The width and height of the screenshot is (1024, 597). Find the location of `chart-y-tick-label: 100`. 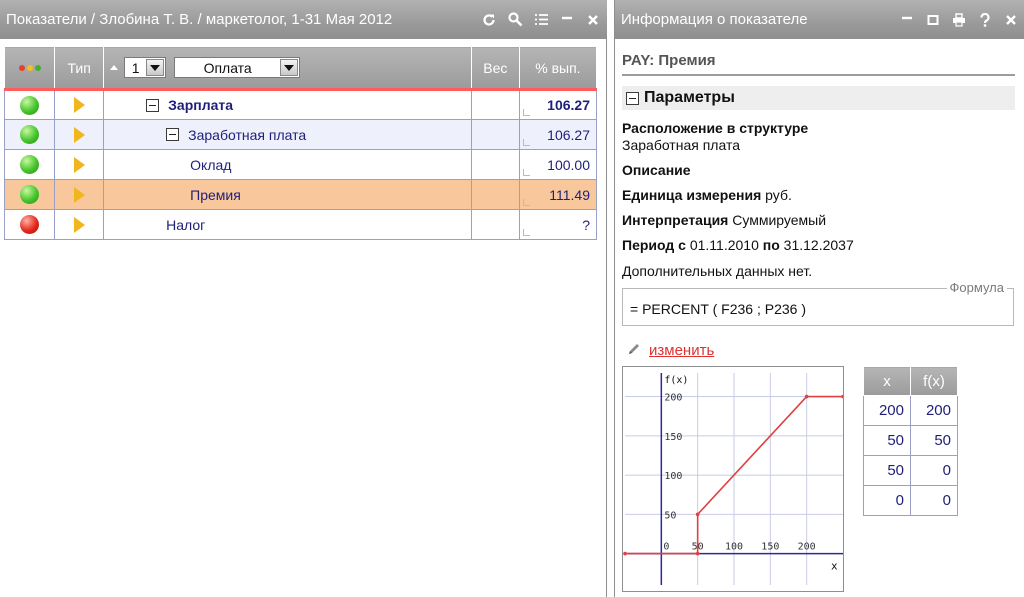

chart-y-tick-label: 100 is located at coordinates (673, 476).